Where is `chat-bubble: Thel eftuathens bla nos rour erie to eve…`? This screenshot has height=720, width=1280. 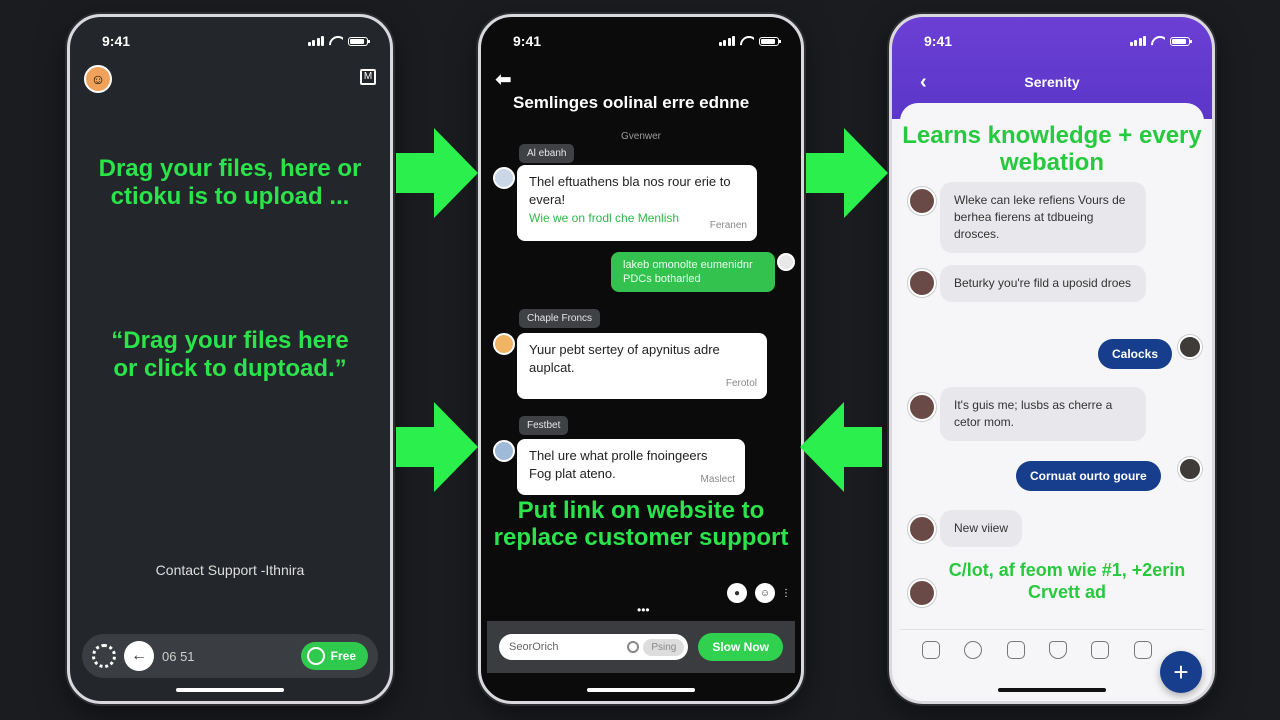 chat-bubble: Thel eftuathens bla nos rour erie to eve… is located at coordinates (637, 203).